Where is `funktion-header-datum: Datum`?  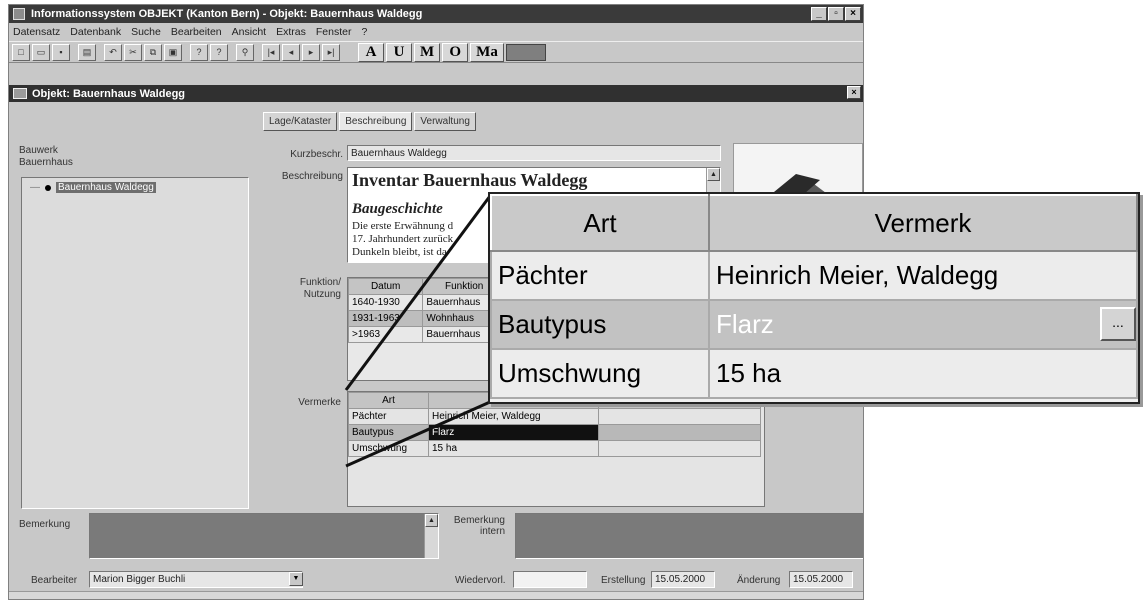 funktion-header-datum: Datum is located at coordinates (386, 286).